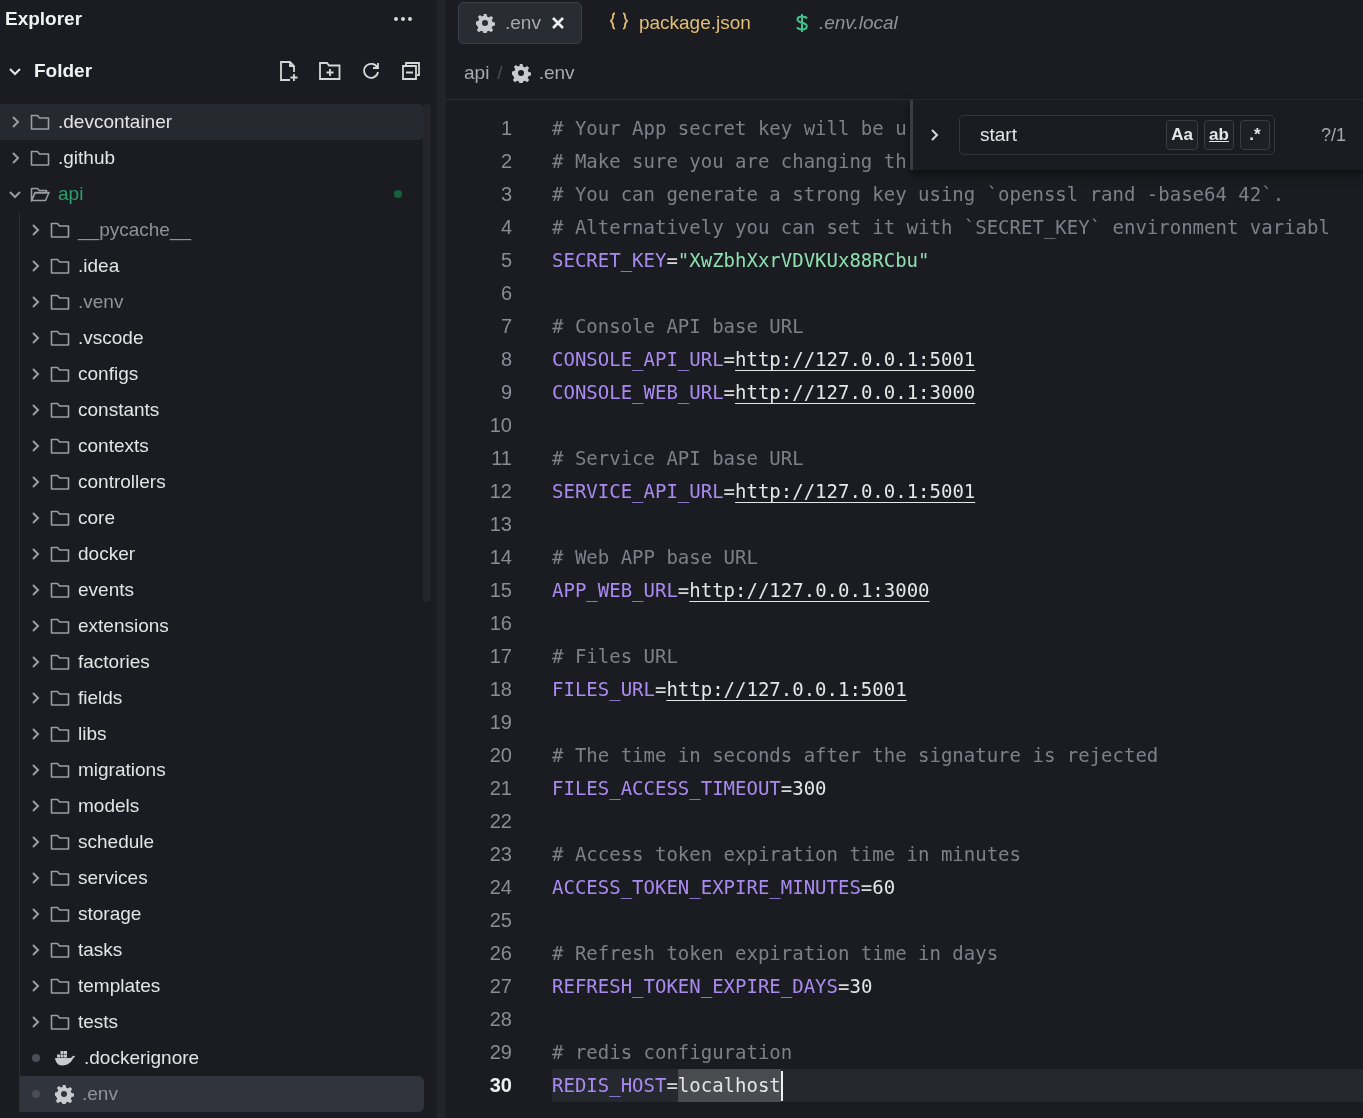  Describe the element at coordinates (222, 914) in the screenshot. I see `tree-item: storage` at that location.